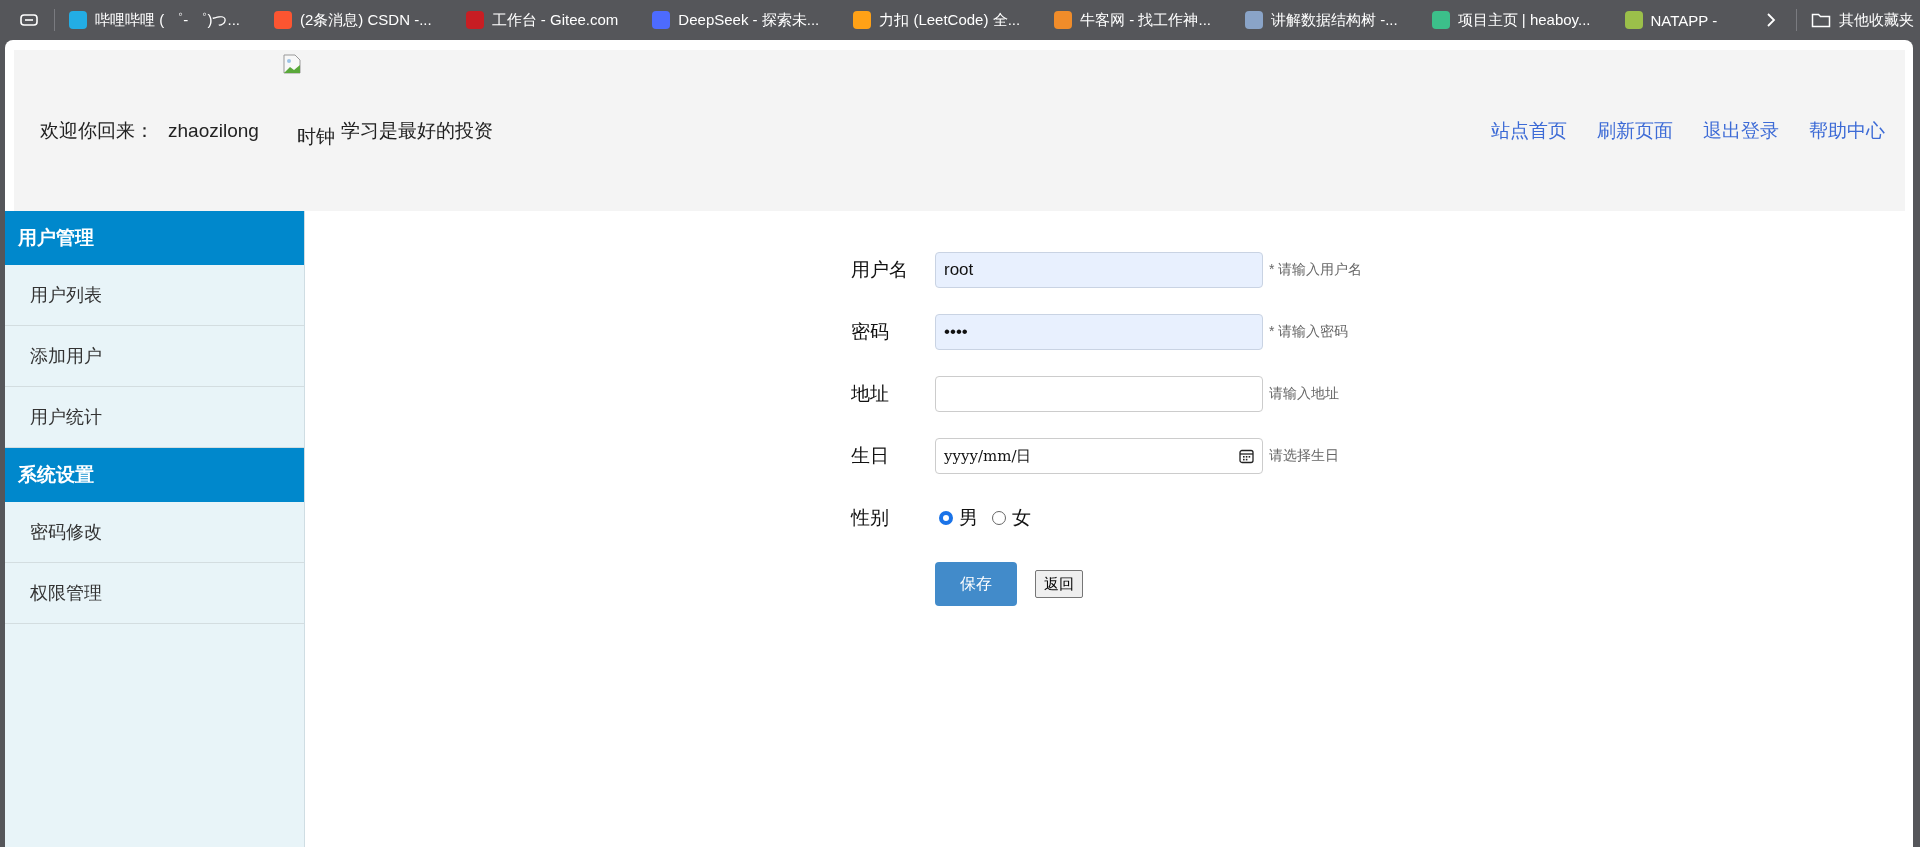 This screenshot has width=1920, height=847. What do you see at coordinates (870, 394) in the screenshot?
I see `field-label: 地址` at bounding box center [870, 394].